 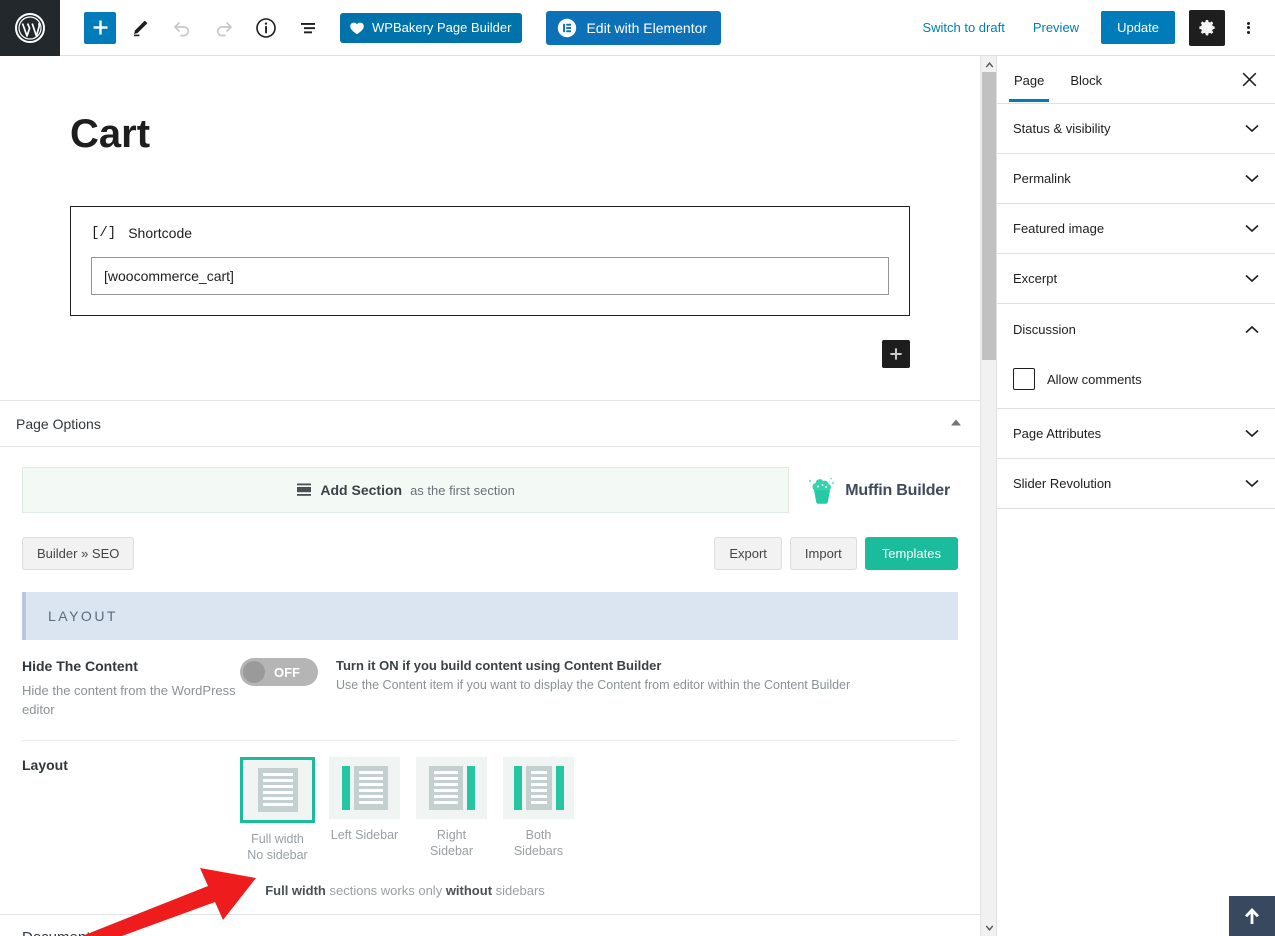 I want to click on layout-caption: Right Sidebar, so click(x=451, y=843).